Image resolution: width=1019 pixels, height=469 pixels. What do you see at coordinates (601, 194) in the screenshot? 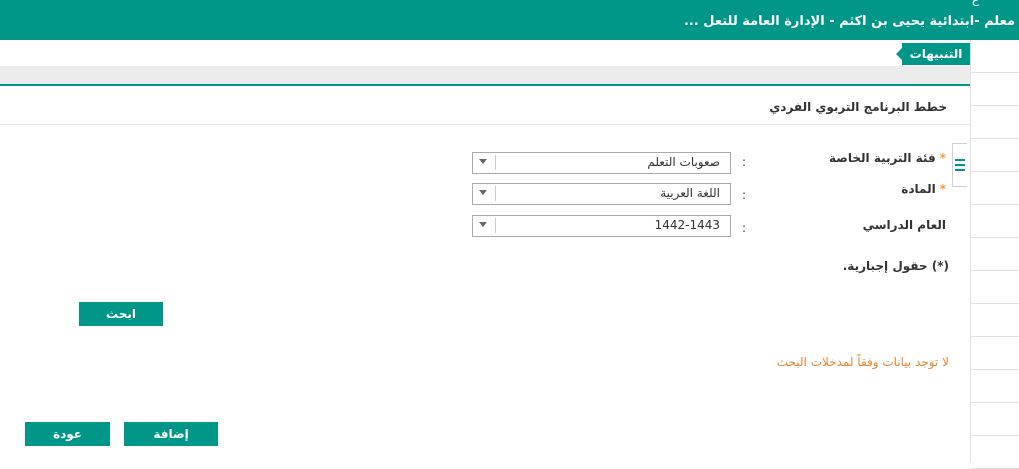
I see `subject-select: اللغة العربية` at bounding box center [601, 194].